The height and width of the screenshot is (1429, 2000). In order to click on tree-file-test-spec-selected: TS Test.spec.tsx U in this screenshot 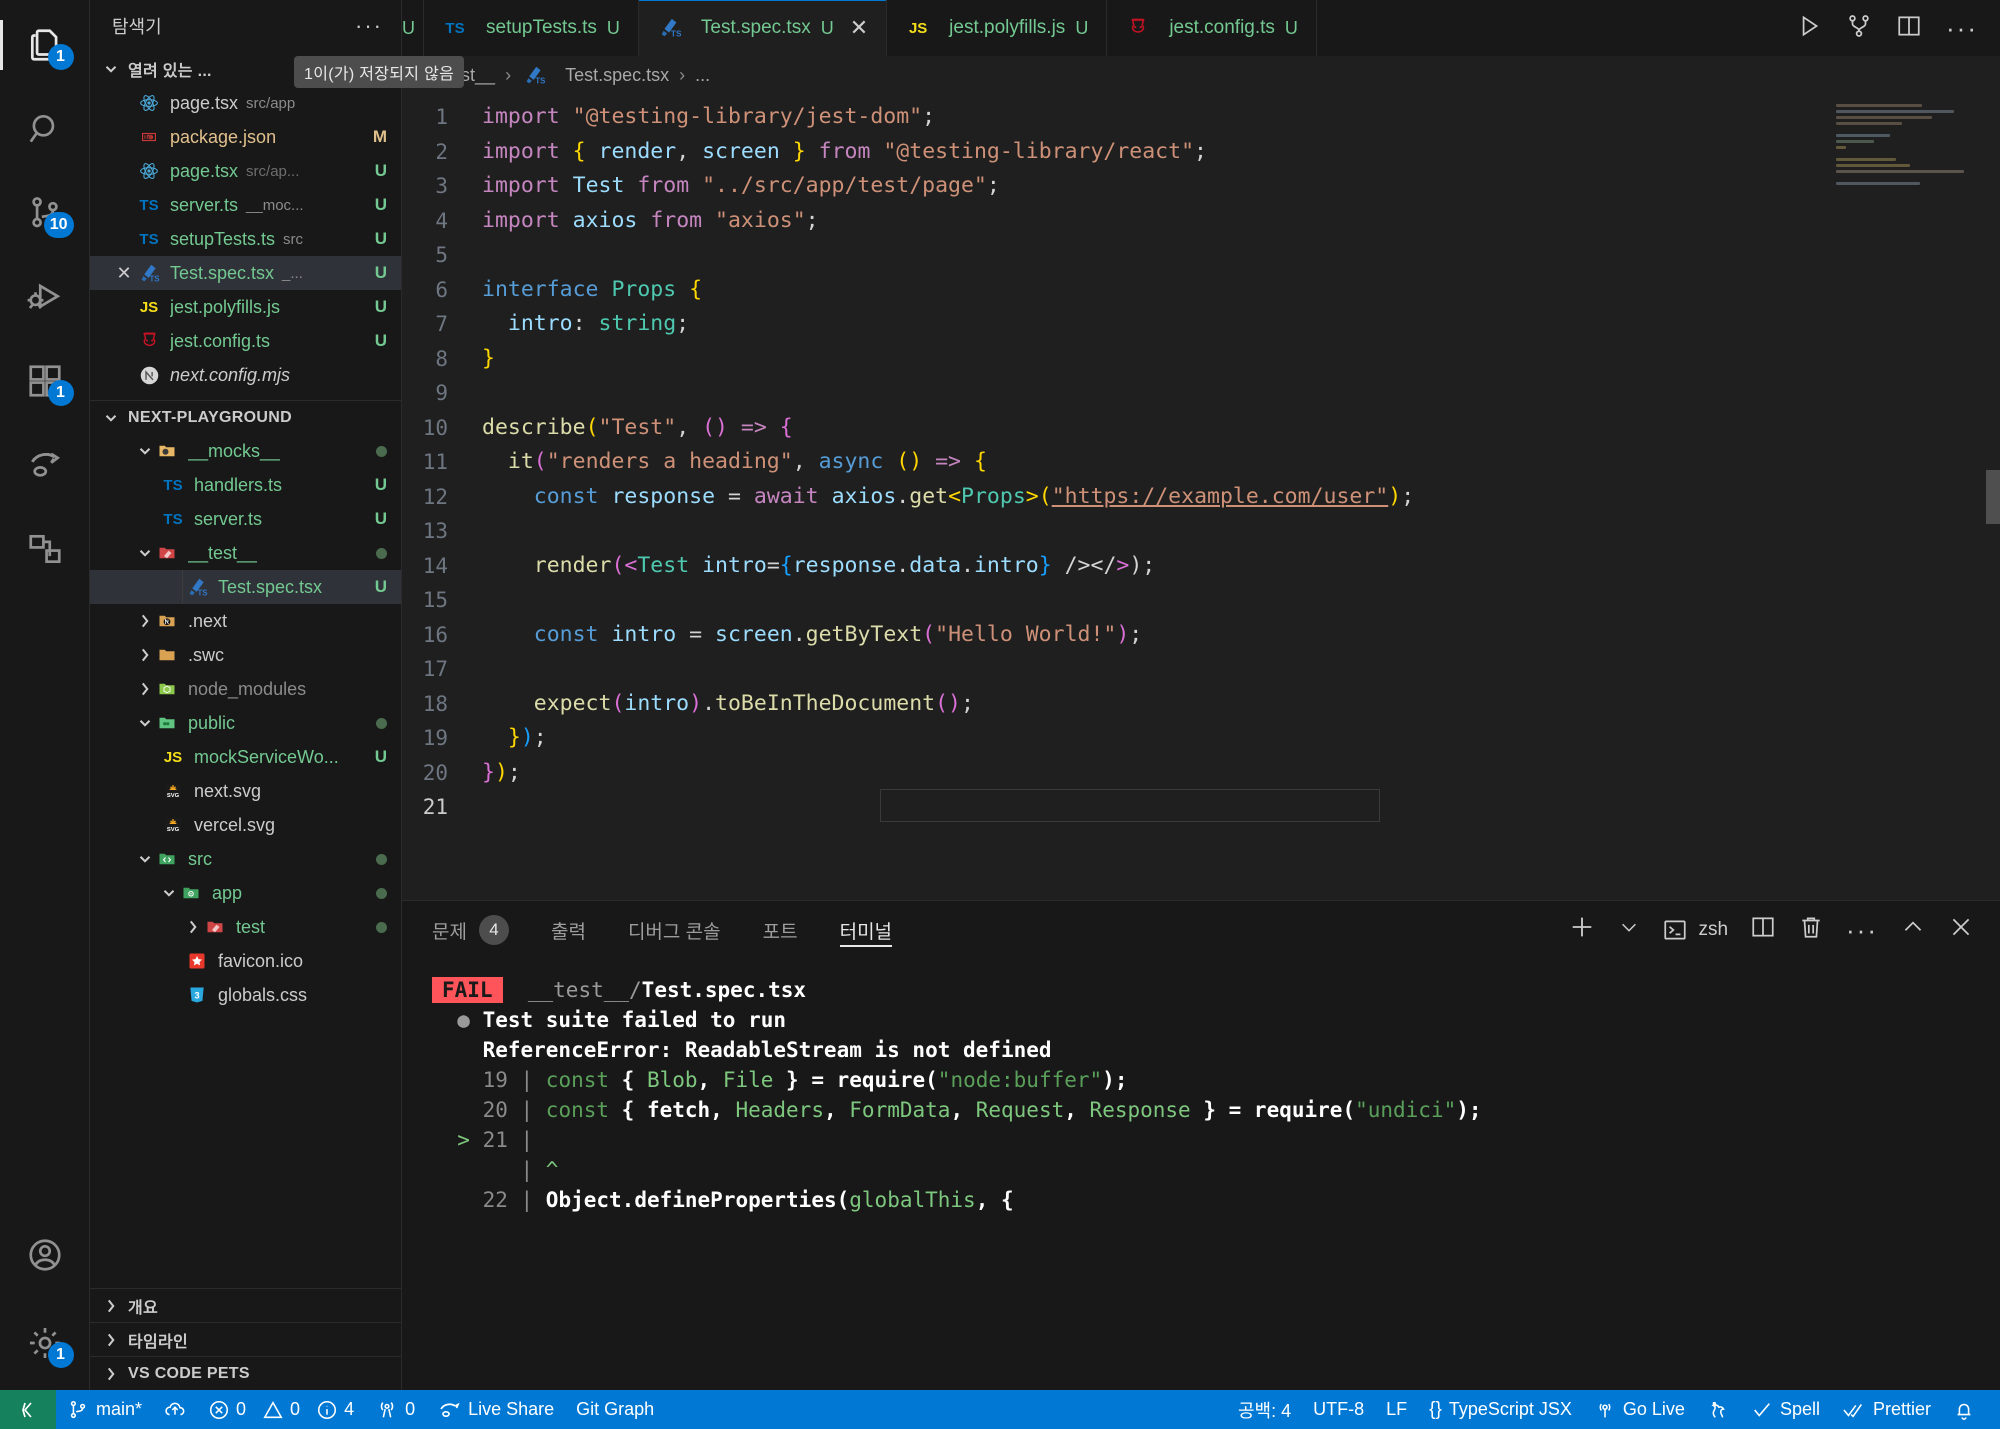, I will do `click(245, 587)`.